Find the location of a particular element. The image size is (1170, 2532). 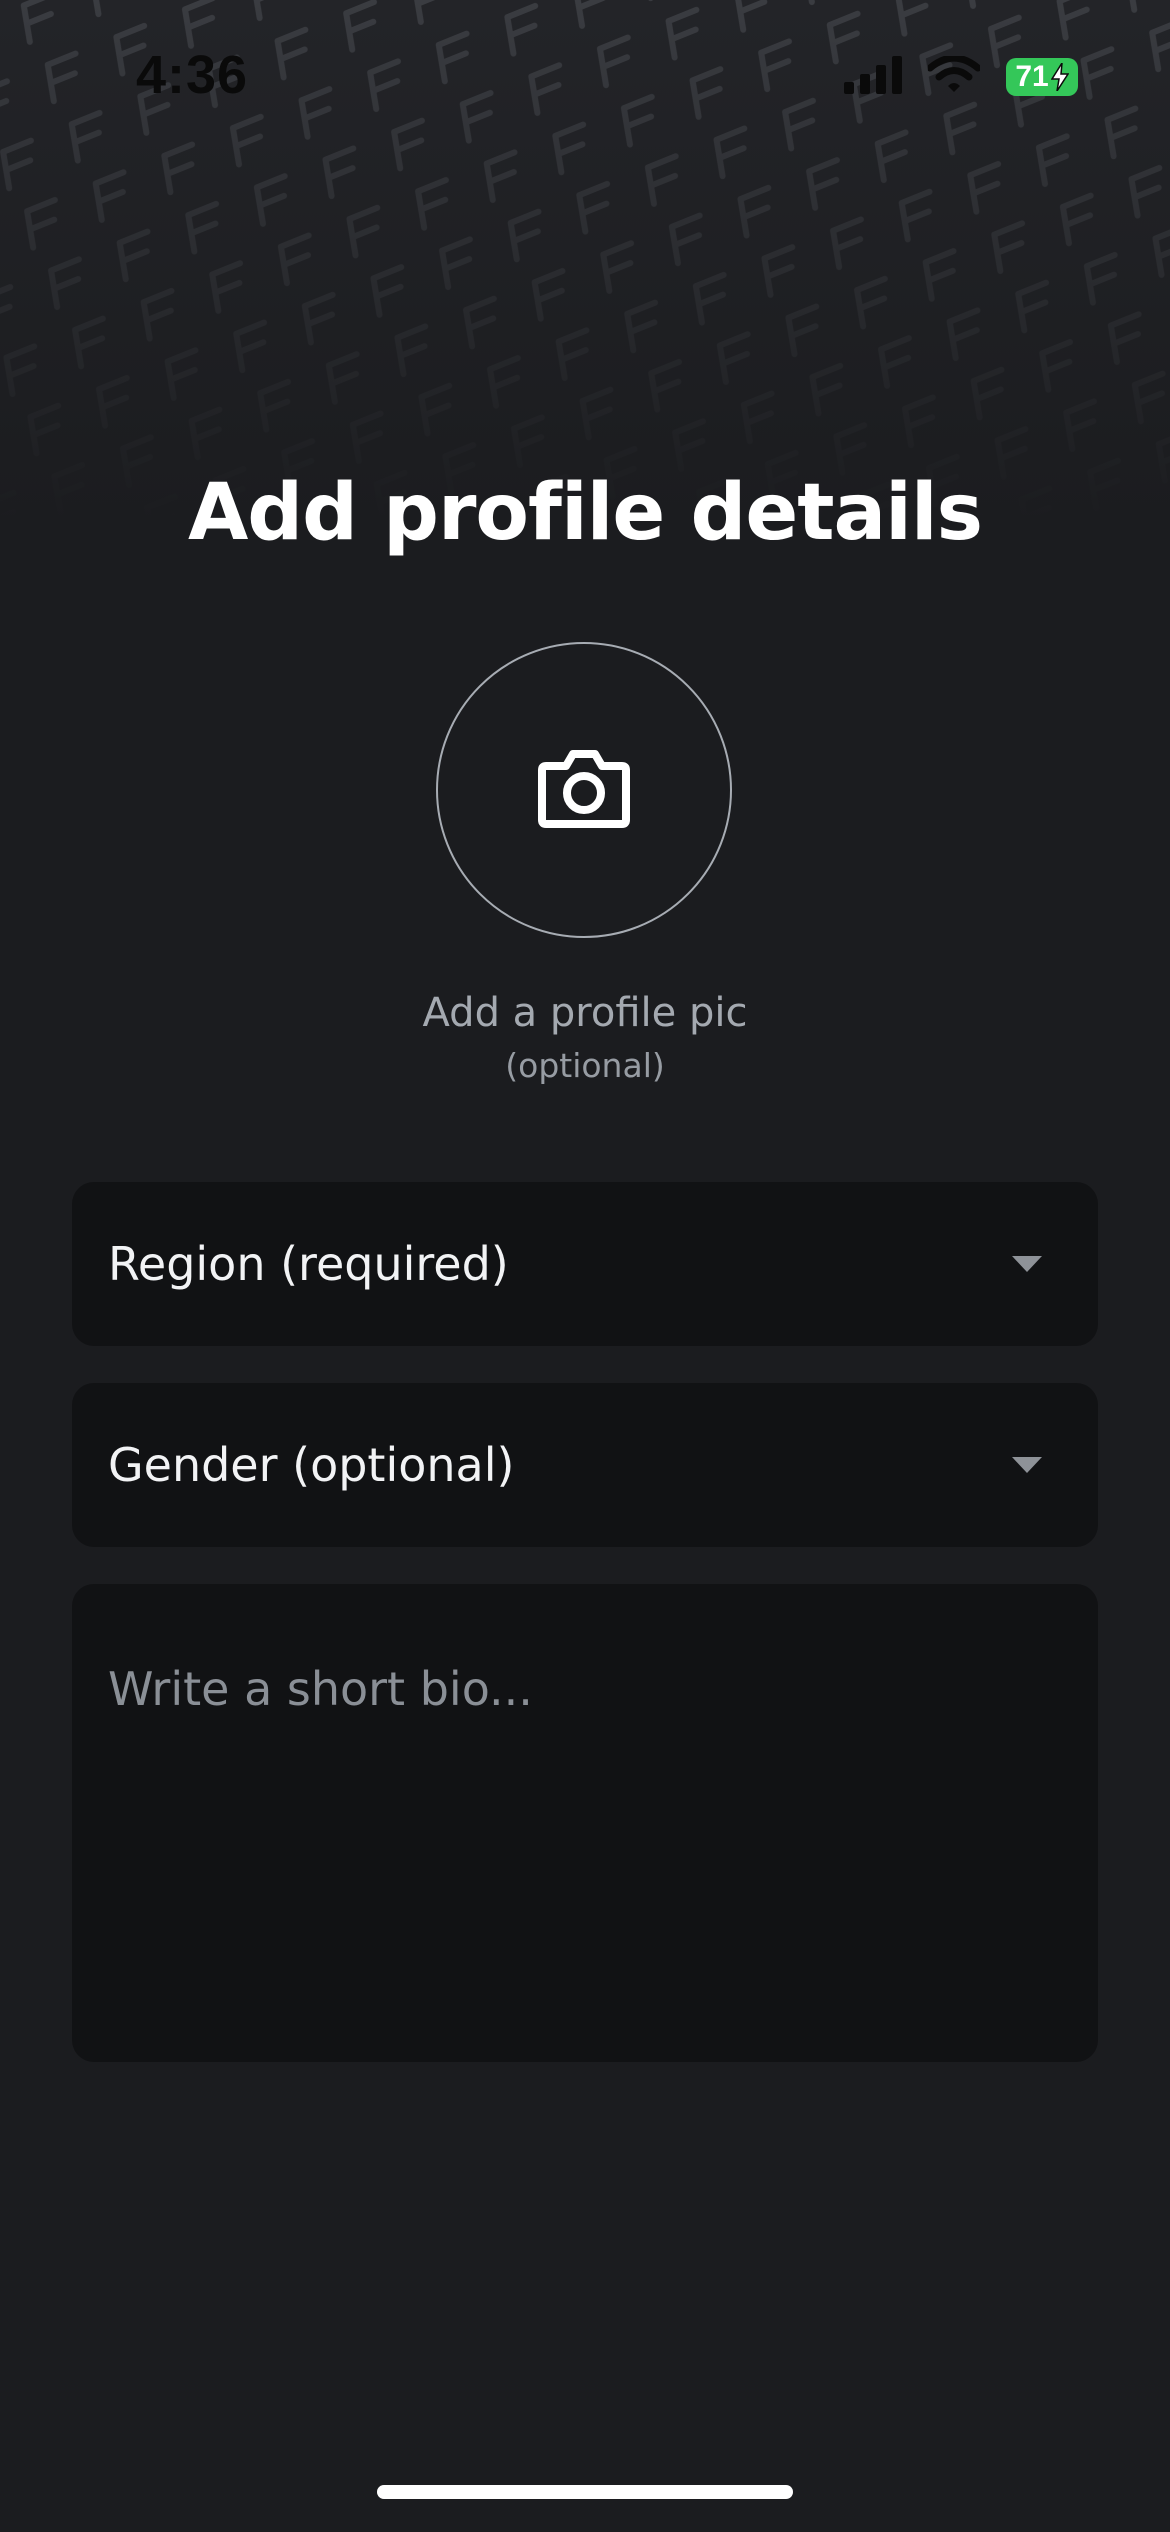

status-bar: 4:36 71 is located at coordinates (585, 75).